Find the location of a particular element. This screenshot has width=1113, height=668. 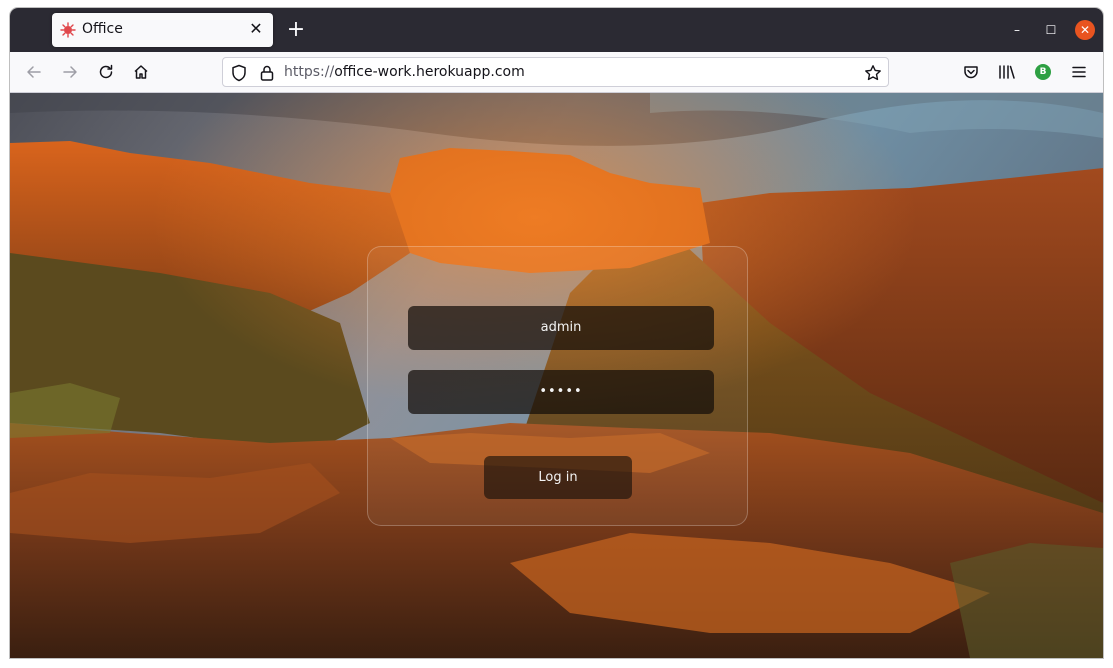

forward-arrow-icon is located at coordinates (70, 72).